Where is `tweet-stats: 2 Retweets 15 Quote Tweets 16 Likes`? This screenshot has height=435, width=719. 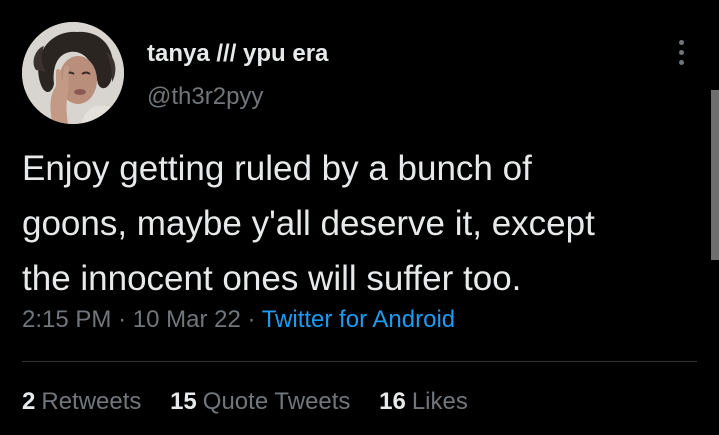
tweet-stats: 2 Retweets 15 Quote Tweets 16 Likes is located at coordinates (256, 402).